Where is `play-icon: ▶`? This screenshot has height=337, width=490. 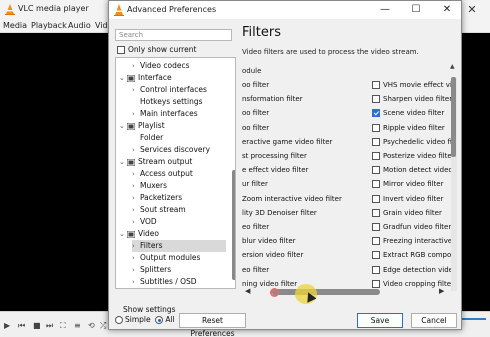
play-icon: ▶ is located at coordinates (7, 325).